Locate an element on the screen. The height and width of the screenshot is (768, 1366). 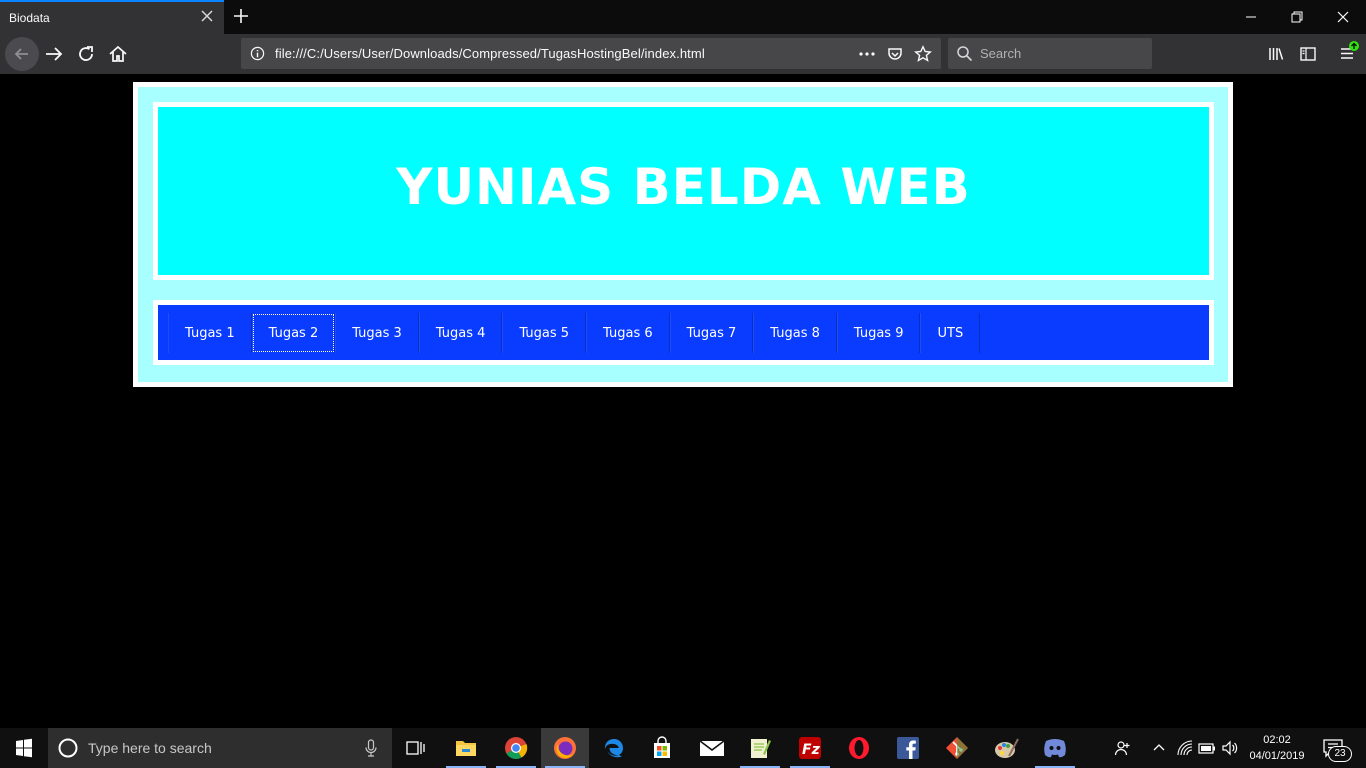
back-button is located at coordinates (22, 54).